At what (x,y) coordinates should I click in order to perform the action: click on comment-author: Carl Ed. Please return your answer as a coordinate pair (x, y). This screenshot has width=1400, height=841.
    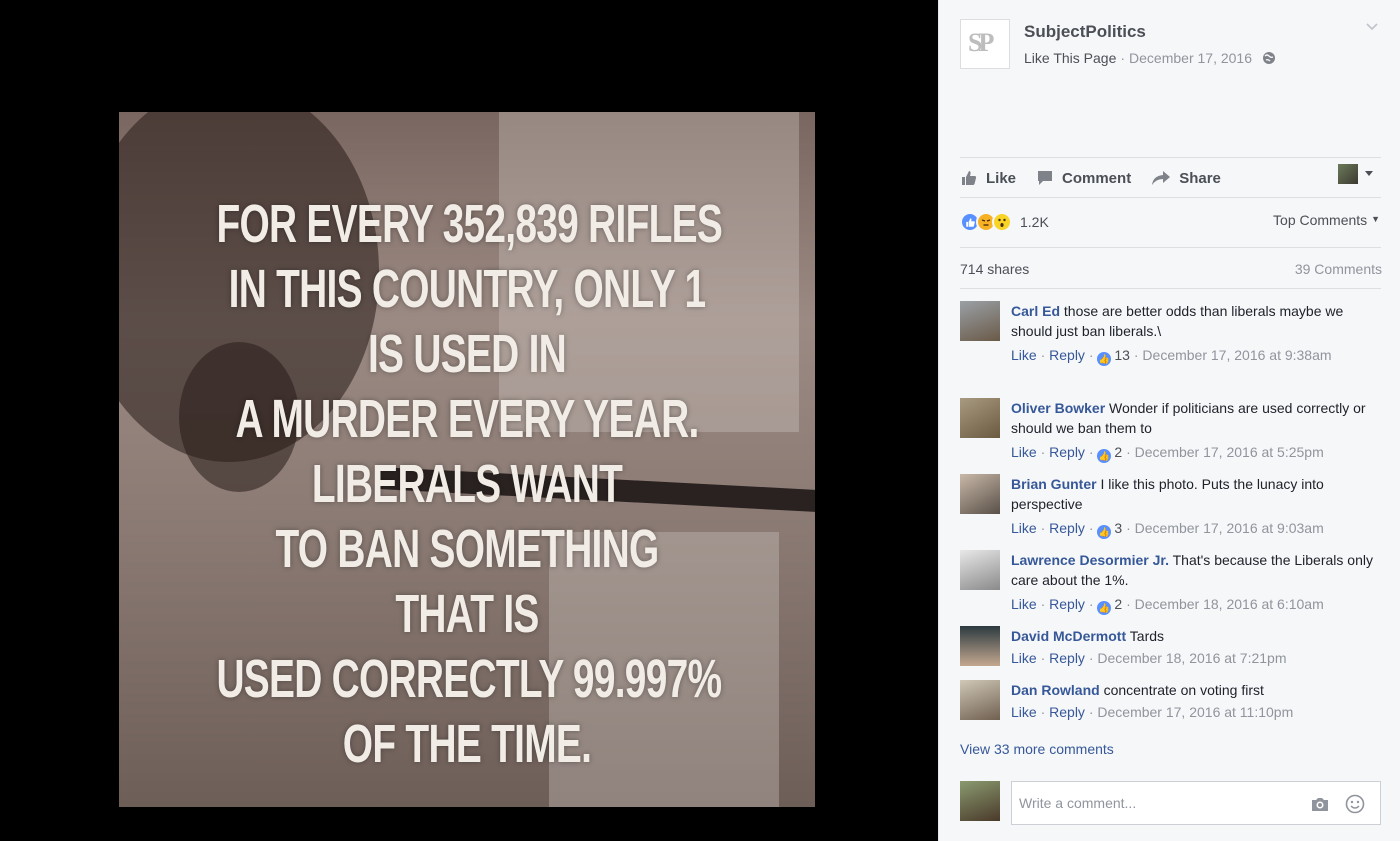
    Looking at the image, I should click on (1035, 311).